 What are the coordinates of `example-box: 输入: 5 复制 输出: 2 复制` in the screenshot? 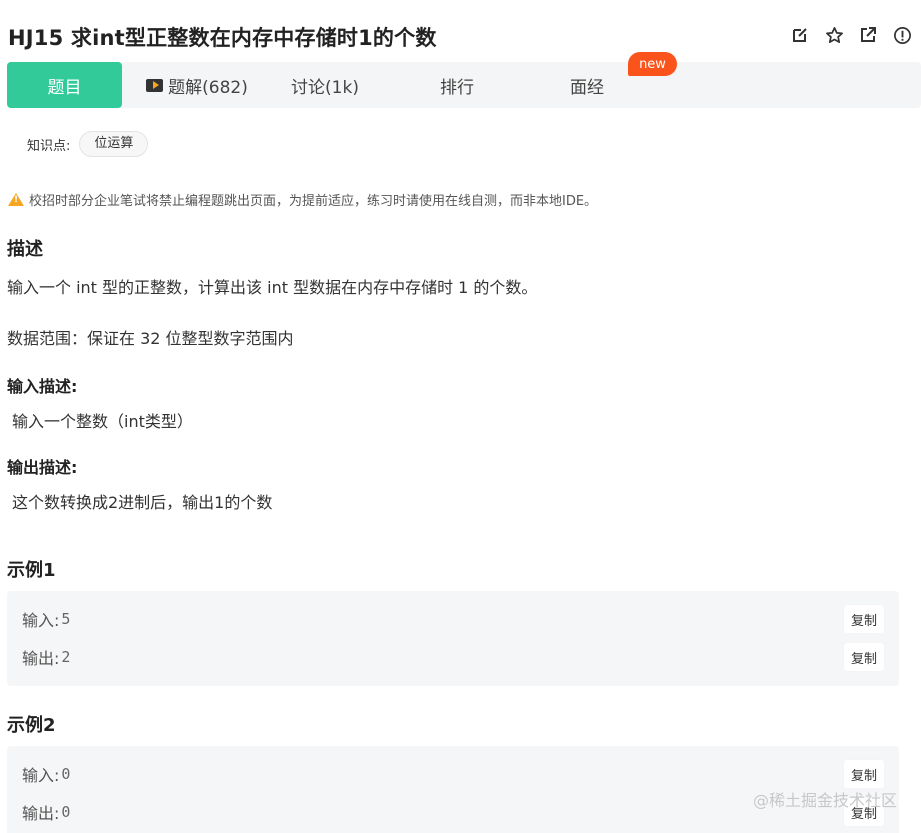 It's located at (453, 638).